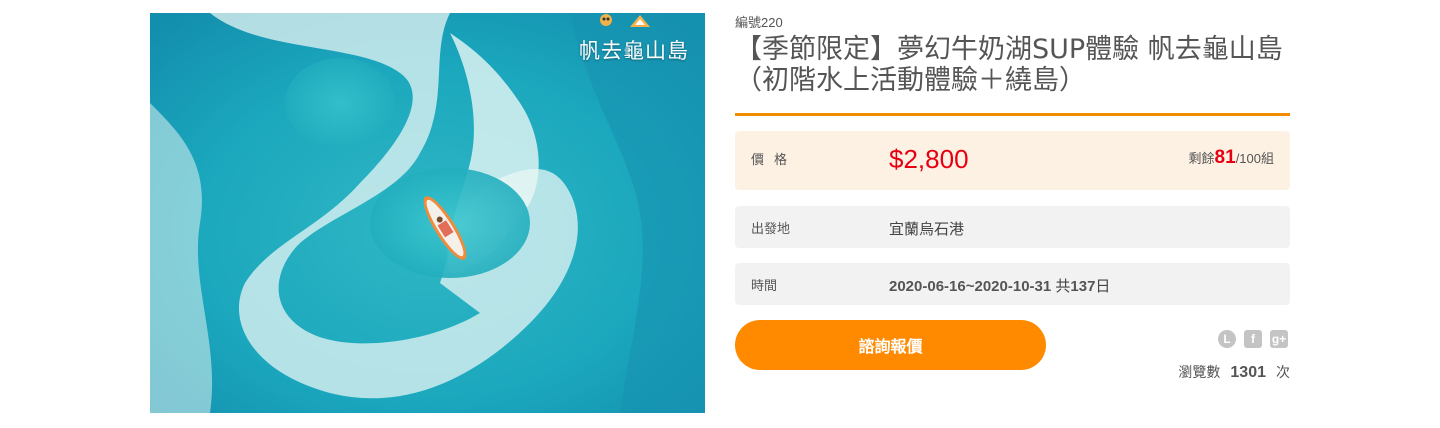  I want to click on stock-remaining: 剩餘81/100組, so click(1231, 158).